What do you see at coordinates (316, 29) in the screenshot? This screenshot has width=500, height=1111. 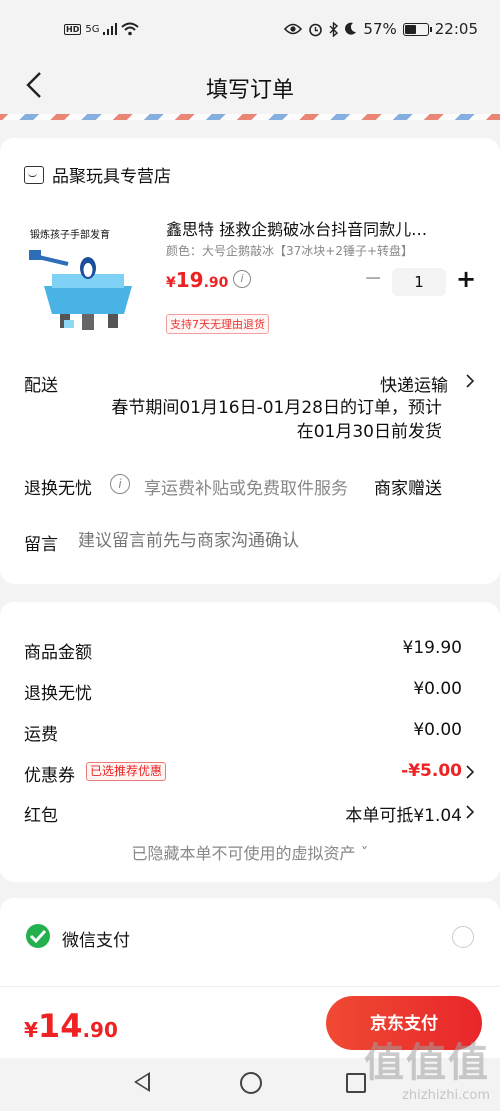 I see `alarm-icon` at bounding box center [316, 29].